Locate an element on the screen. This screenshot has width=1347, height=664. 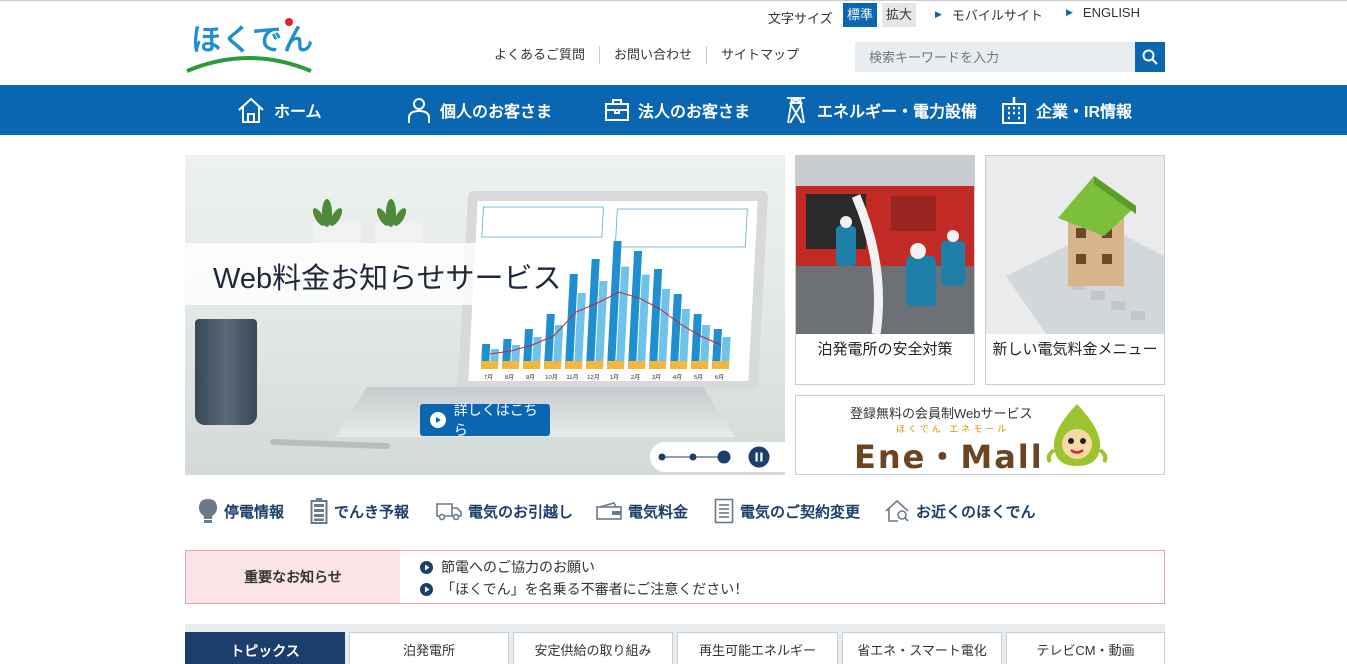
chart-info-box is located at coordinates (542, 222).